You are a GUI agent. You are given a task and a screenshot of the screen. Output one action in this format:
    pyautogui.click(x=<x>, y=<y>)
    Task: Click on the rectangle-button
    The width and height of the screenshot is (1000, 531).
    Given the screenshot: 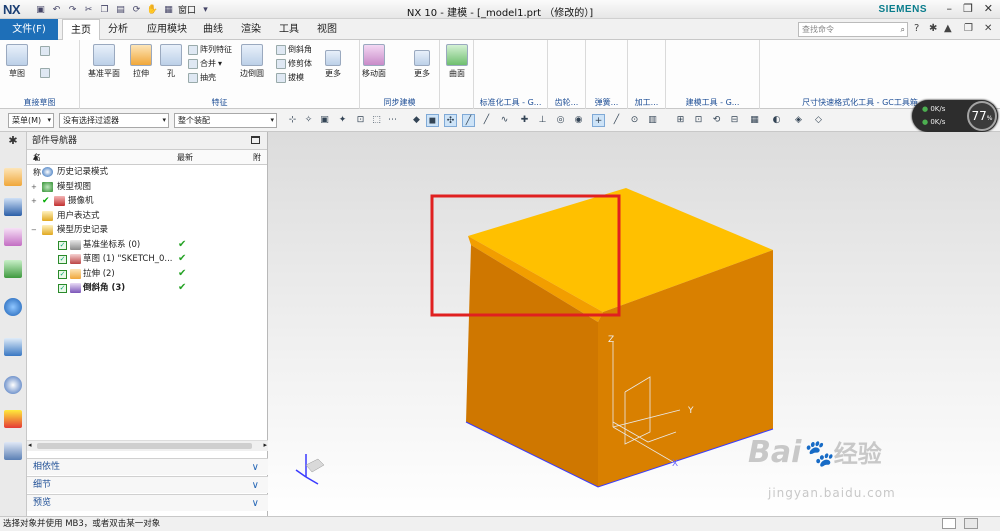 What is the action you would take?
    pyautogui.click(x=45, y=73)
    